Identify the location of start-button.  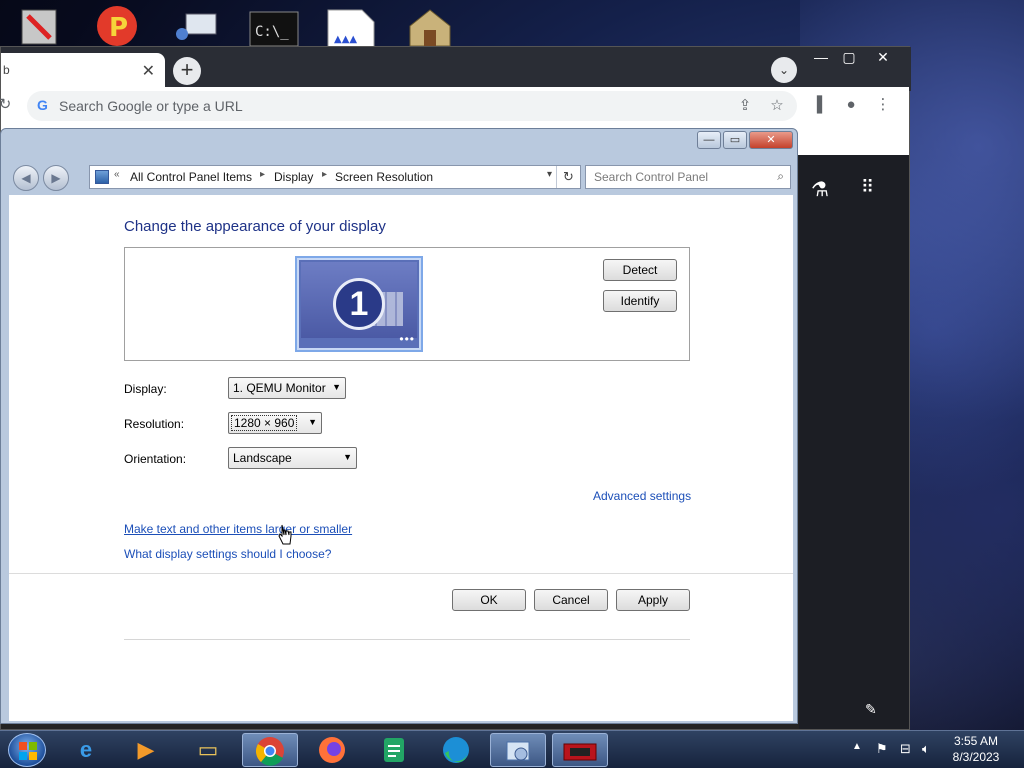
(27, 750).